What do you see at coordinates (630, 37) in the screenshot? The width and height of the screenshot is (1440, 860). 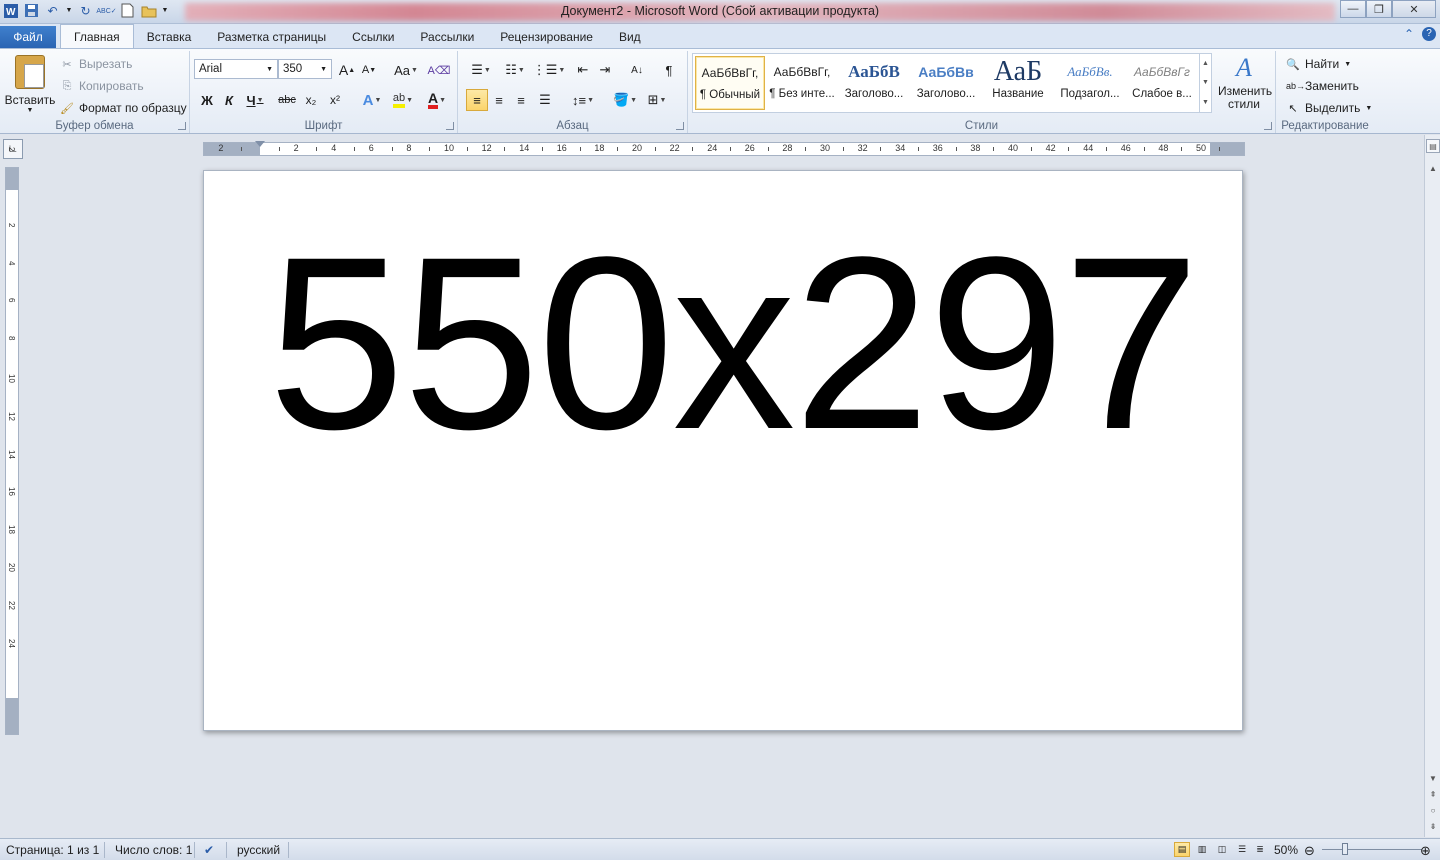 I see `tab-view: Вид` at bounding box center [630, 37].